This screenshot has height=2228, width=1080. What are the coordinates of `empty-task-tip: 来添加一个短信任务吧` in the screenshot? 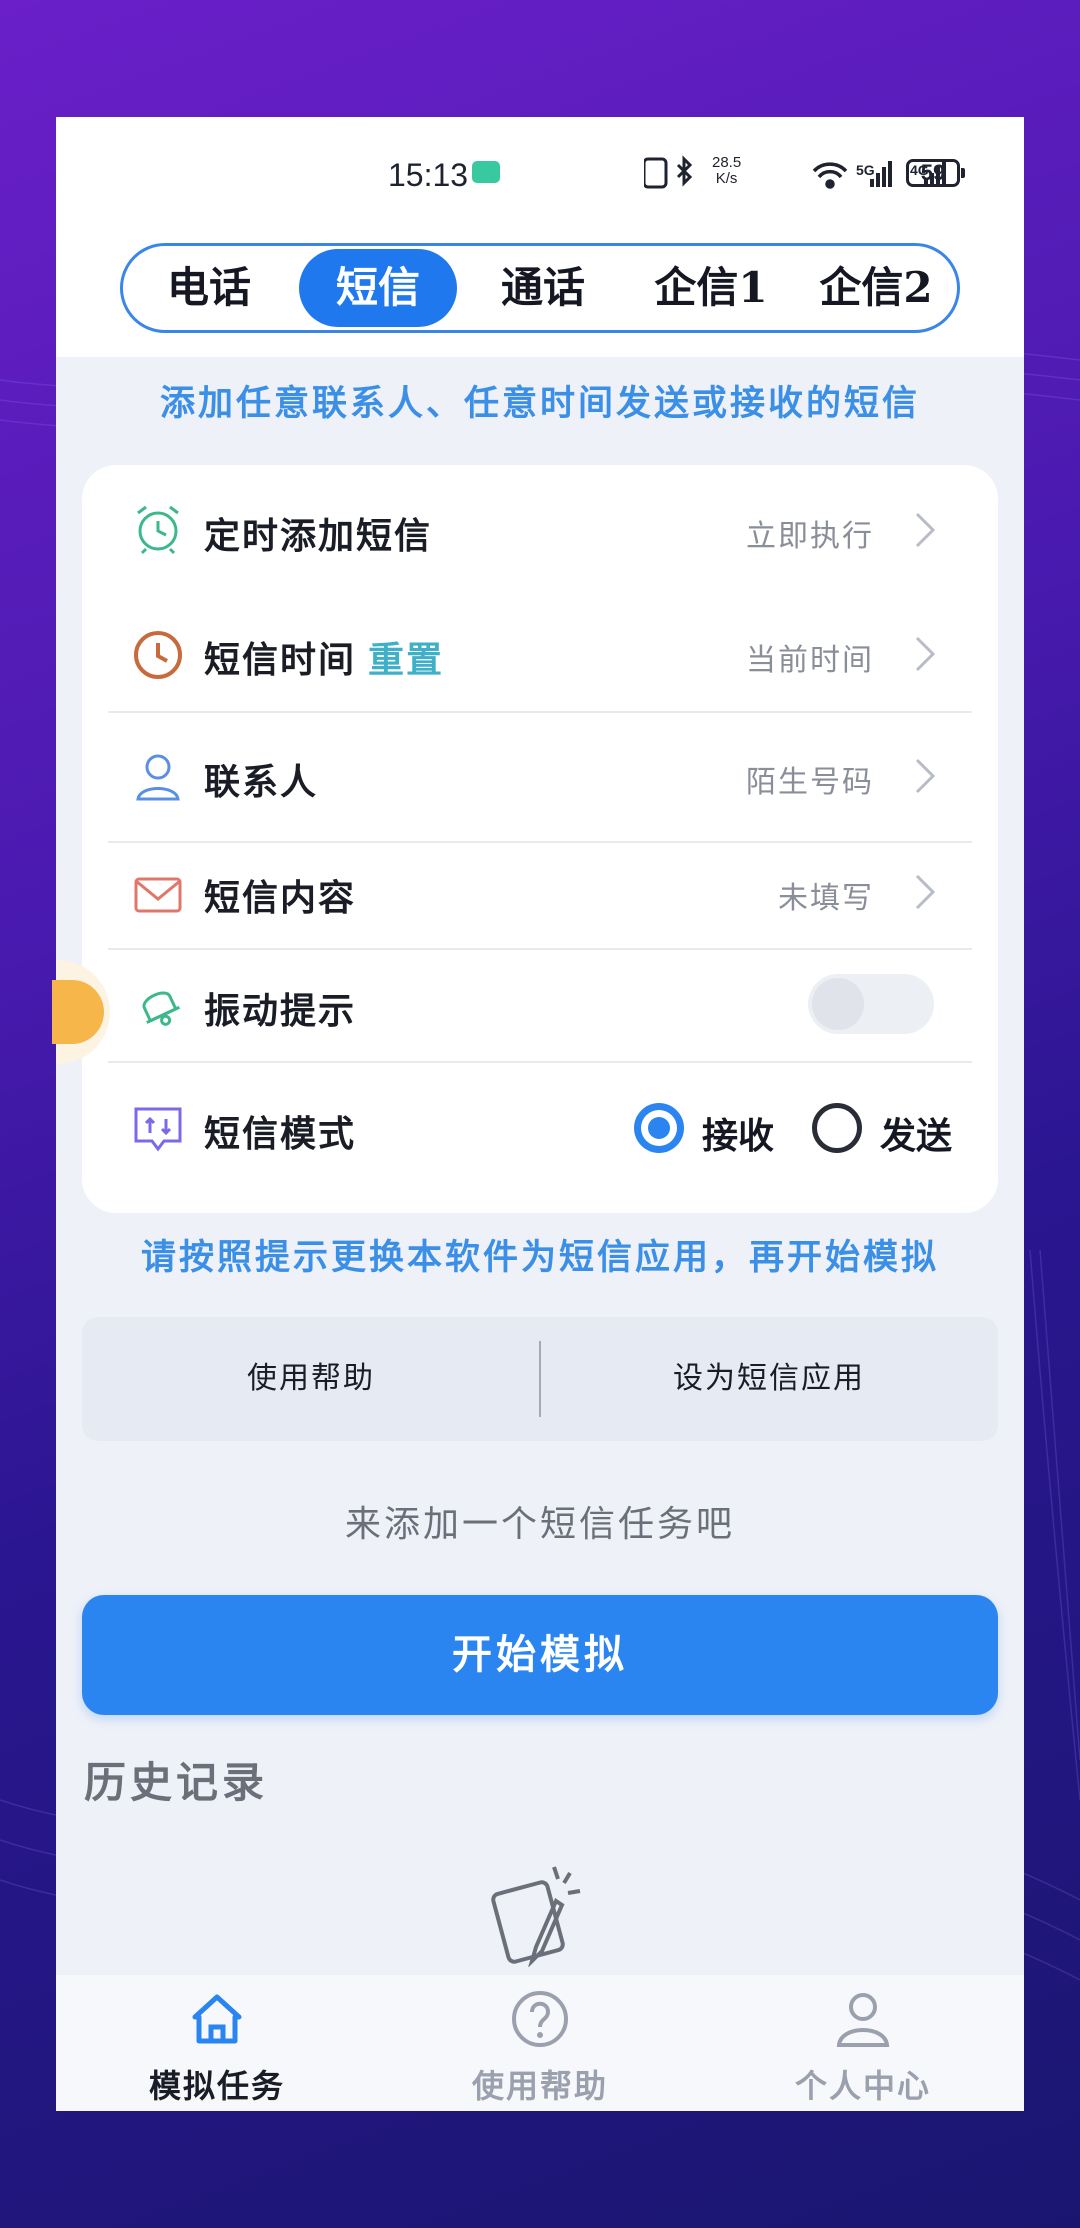 It's located at (539, 1524).